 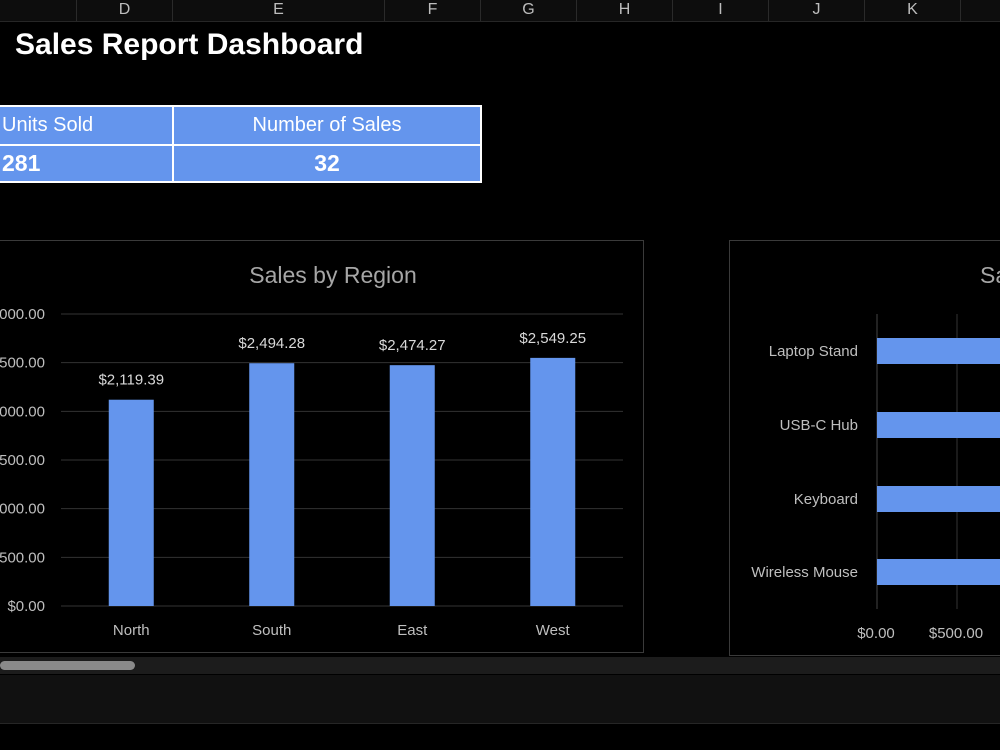 I want to click on kpi-table: Units Sold Number of Sales 281 32, so click(x=241, y=144).